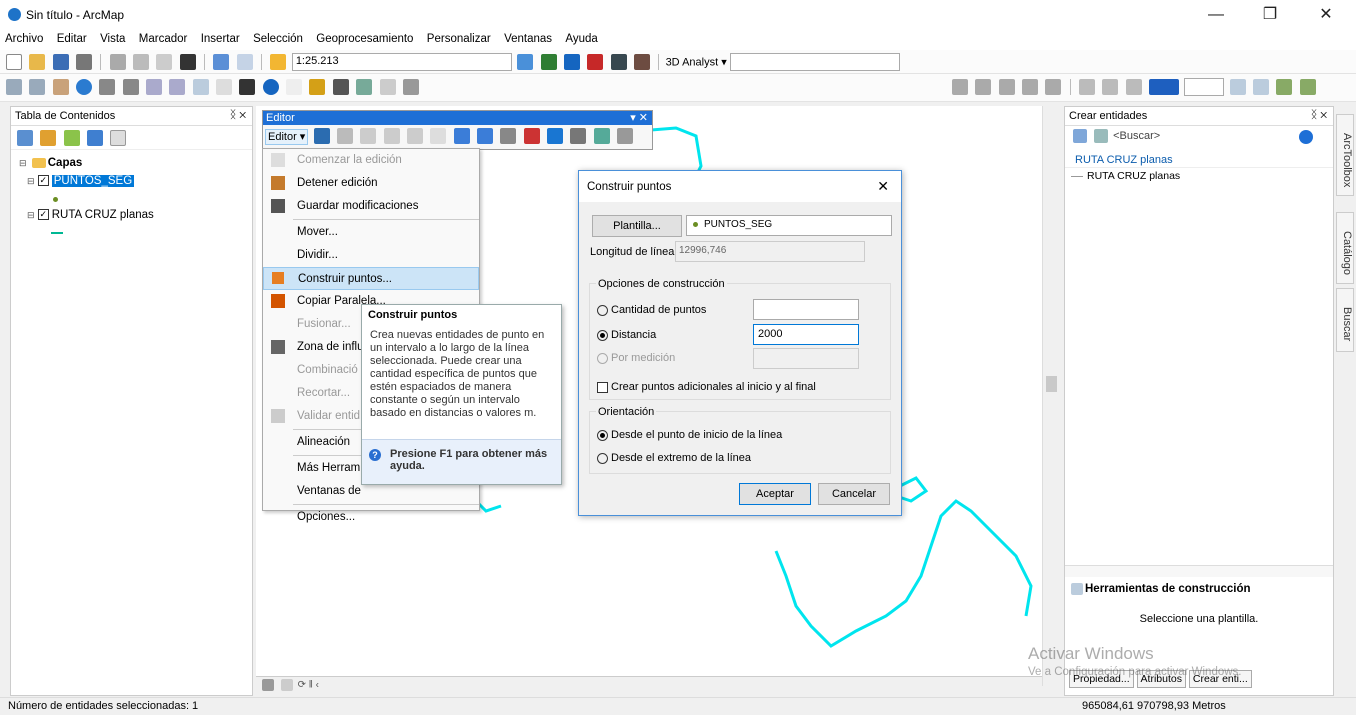  Describe the element at coordinates (401, 62) in the screenshot. I see `scale-combobox: 1:25.213` at that location.